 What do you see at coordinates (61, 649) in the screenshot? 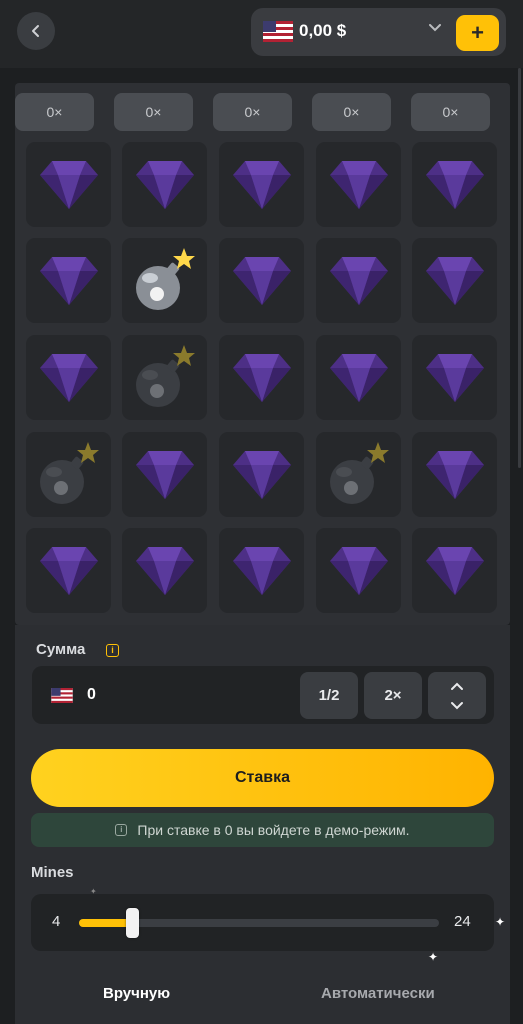
I see `sum-label: Сумма` at bounding box center [61, 649].